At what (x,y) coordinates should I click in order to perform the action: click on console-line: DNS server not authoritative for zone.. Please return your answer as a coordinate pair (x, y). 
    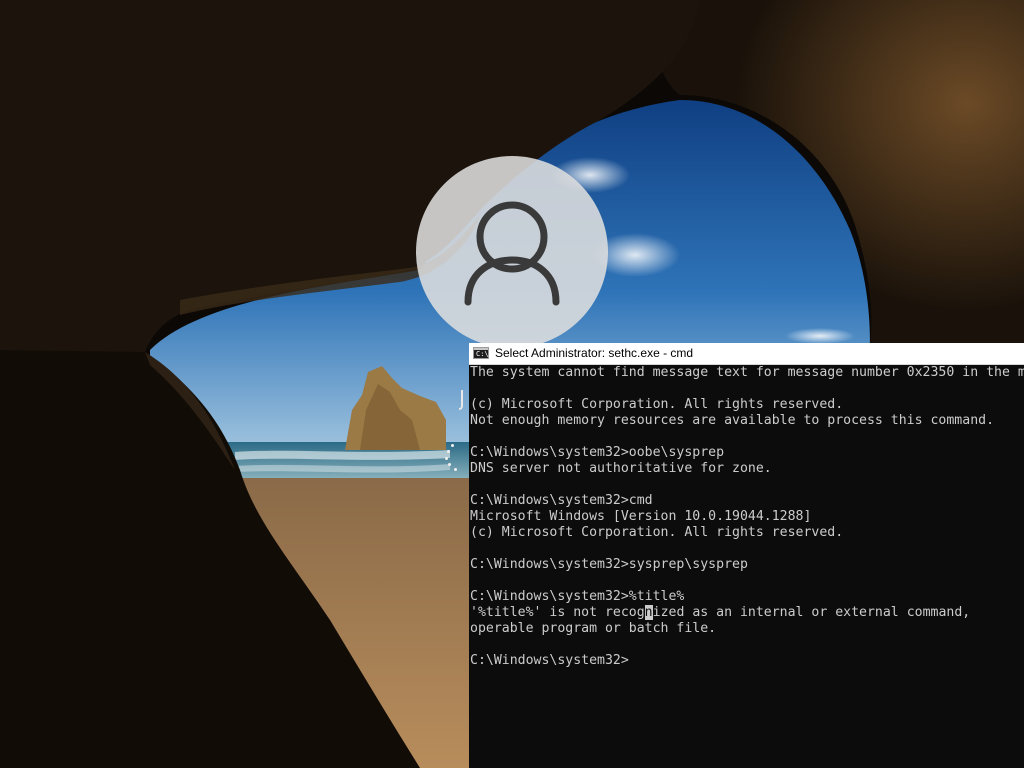
    Looking at the image, I should click on (621, 468).